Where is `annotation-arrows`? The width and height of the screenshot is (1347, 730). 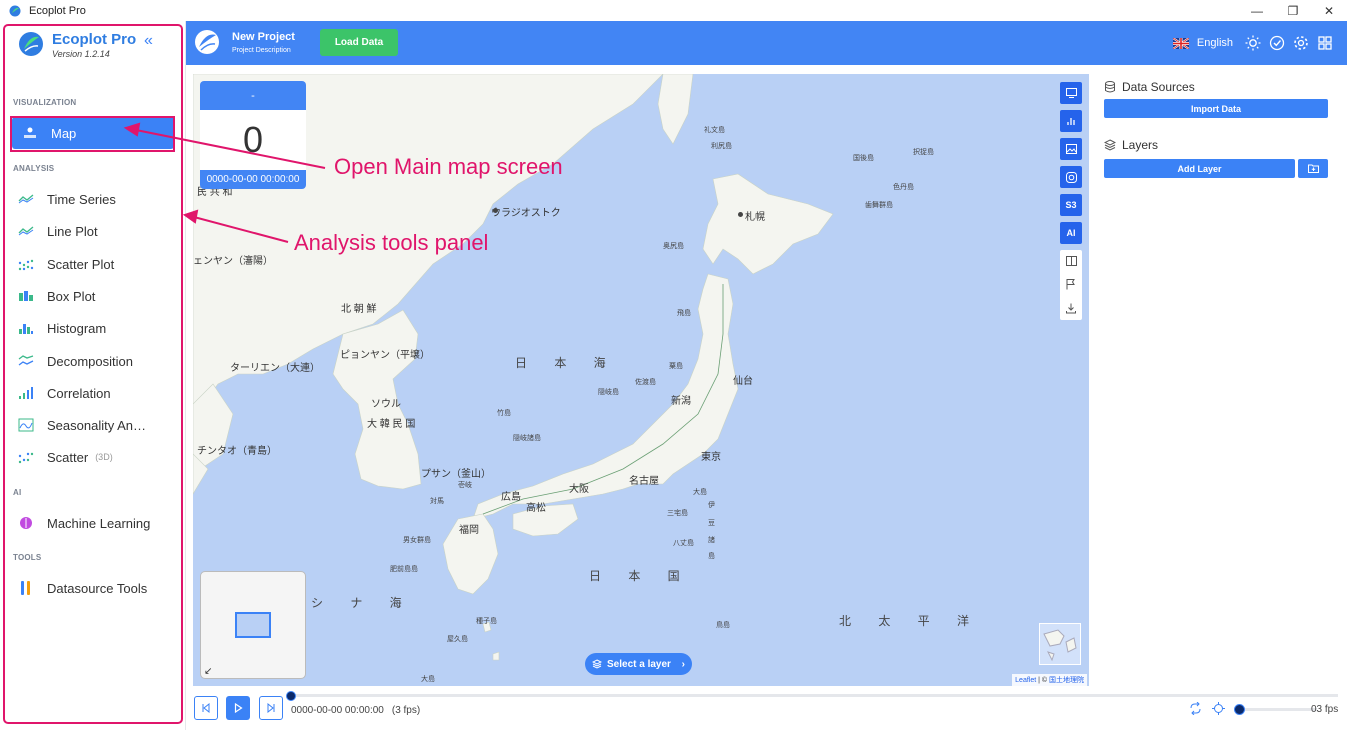
annotation-arrows is located at coordinates (224, 182).